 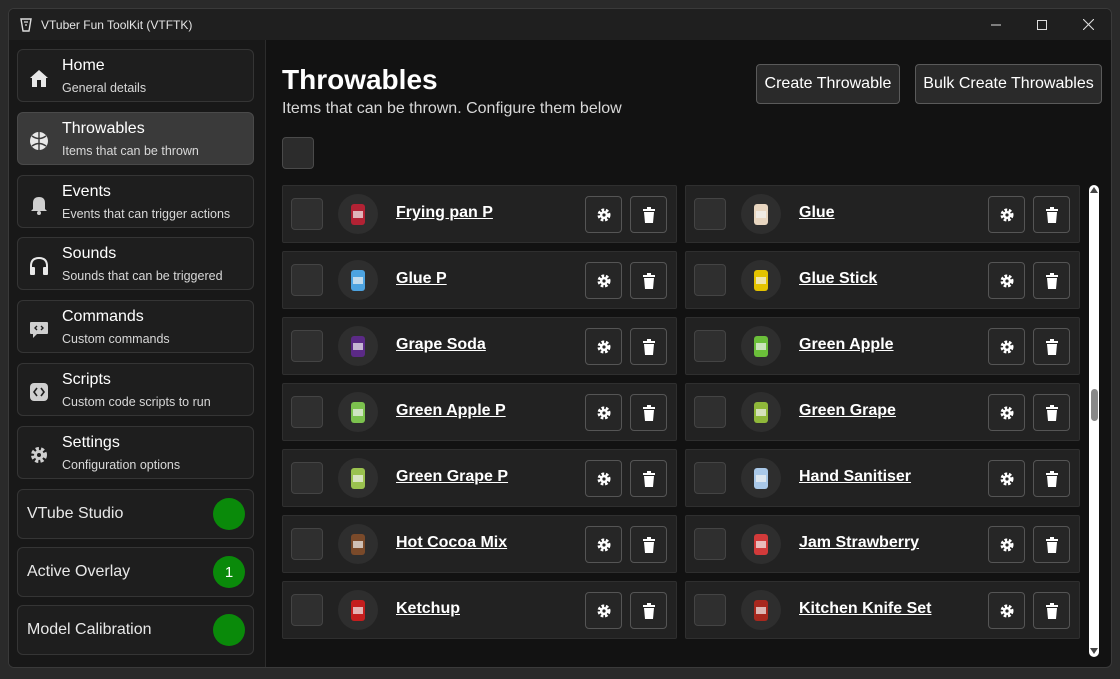 What do you see at coordinates (847, 411) in the screenshot?
I see `item-name-link: Green Grape` at bounding box center [847, 411].